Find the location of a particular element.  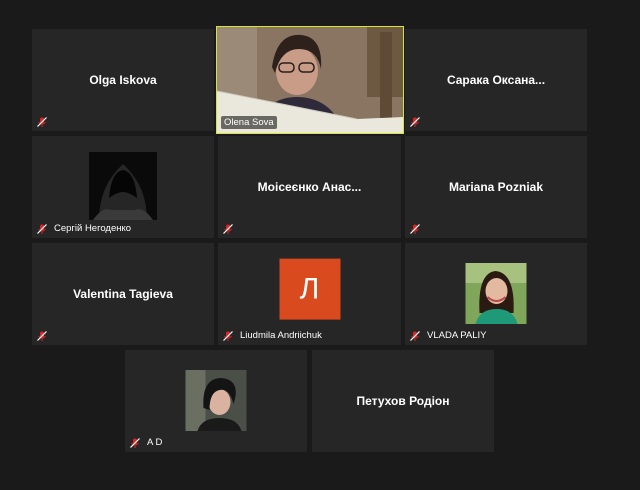

participant-name: Сергій Негоденко is located at coordinates (93, 228).